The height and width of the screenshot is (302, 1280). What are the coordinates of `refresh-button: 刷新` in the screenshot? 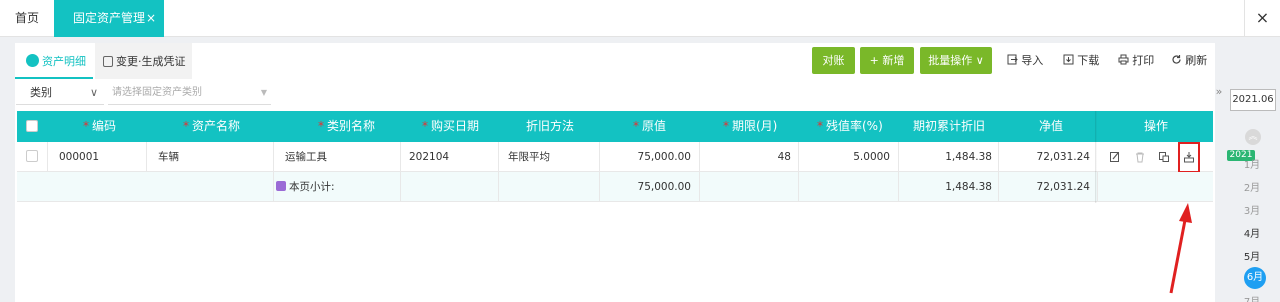 It's located at (1189, 60).